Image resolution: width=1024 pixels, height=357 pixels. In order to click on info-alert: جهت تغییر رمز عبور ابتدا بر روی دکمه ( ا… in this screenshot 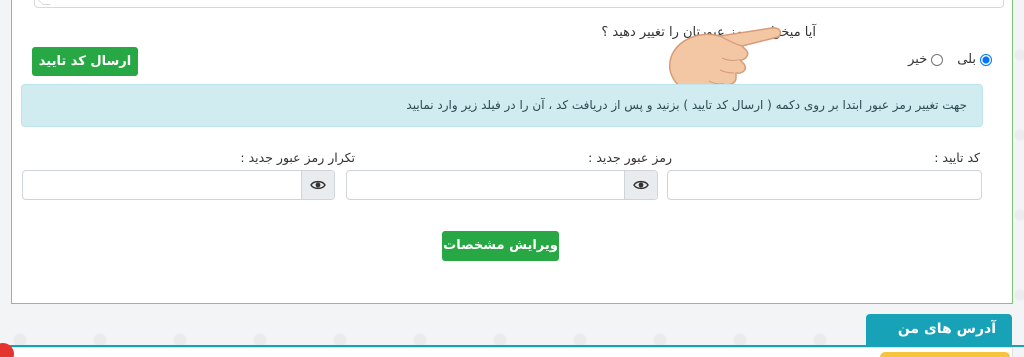, I will do `click(502, 105)`.